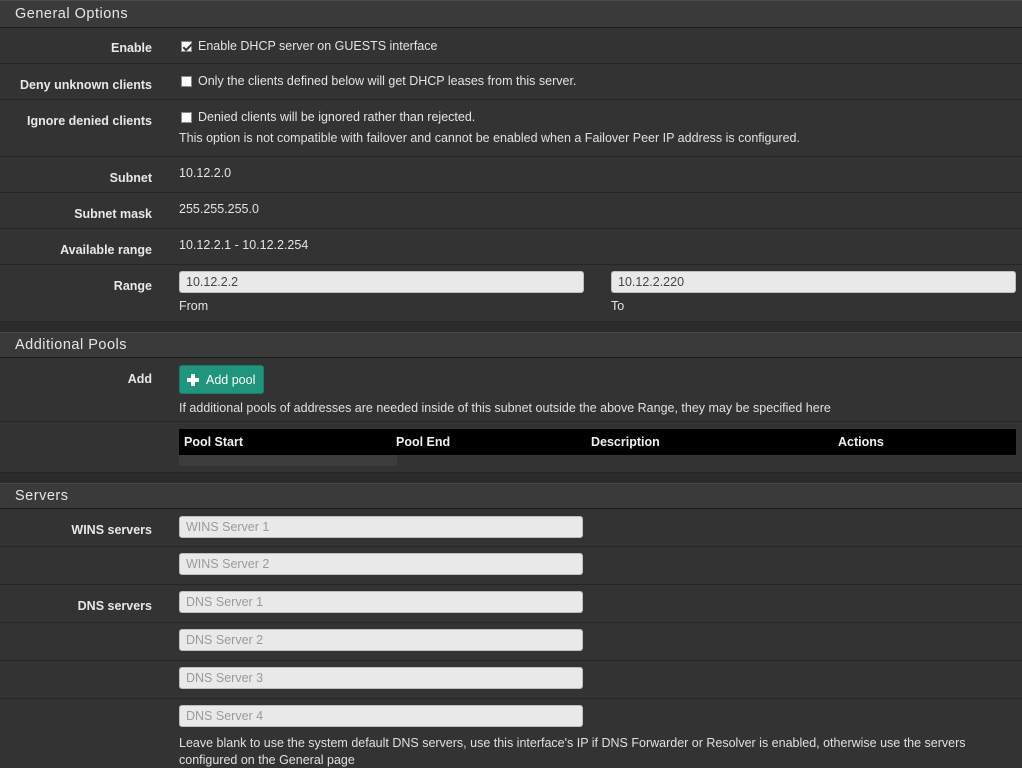 Image resolution: width=1022 pixels, height=768 pixels. What do you see at coordinates (813, 282) in the screenshot?
I see `range-to-input` at bounding box center [813, 282].